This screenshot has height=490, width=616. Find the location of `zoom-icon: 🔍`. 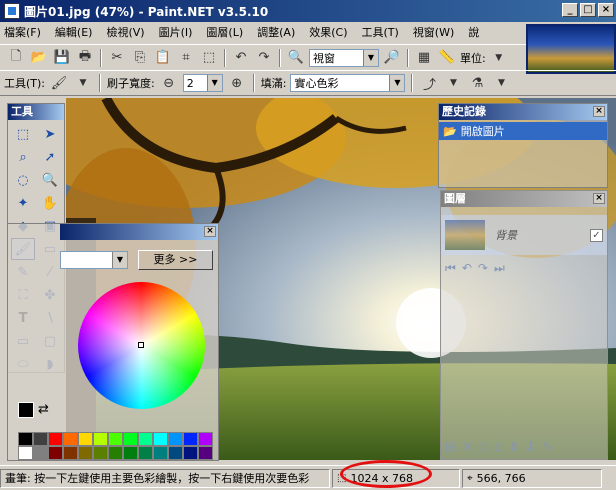

zoom-icon: 🔍 is located at coordinates (50, 180).